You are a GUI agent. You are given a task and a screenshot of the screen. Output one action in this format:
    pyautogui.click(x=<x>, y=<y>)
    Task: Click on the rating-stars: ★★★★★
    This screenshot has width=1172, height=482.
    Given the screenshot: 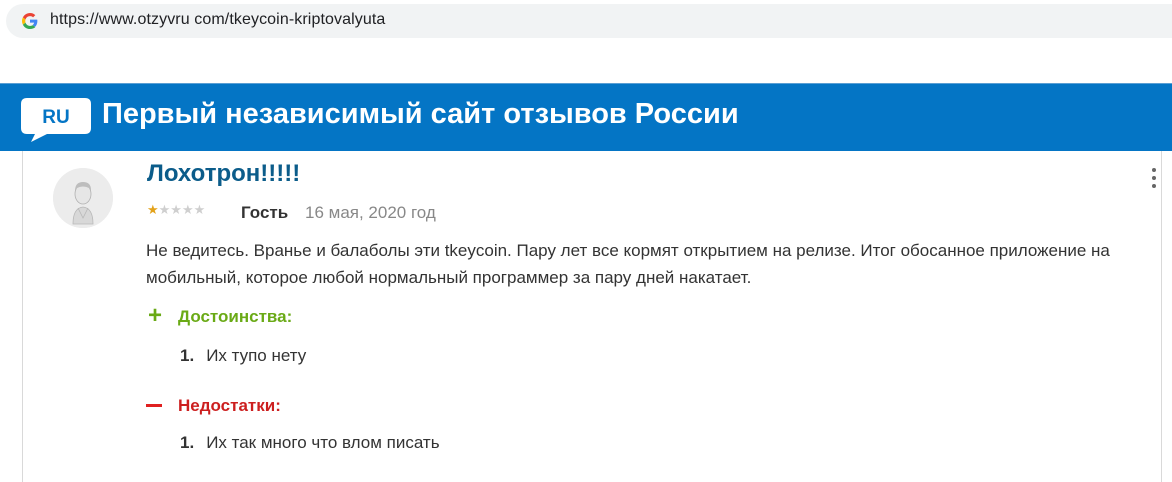 What is the action you would take?
    pyautogui.click(x=176, y=210)
    